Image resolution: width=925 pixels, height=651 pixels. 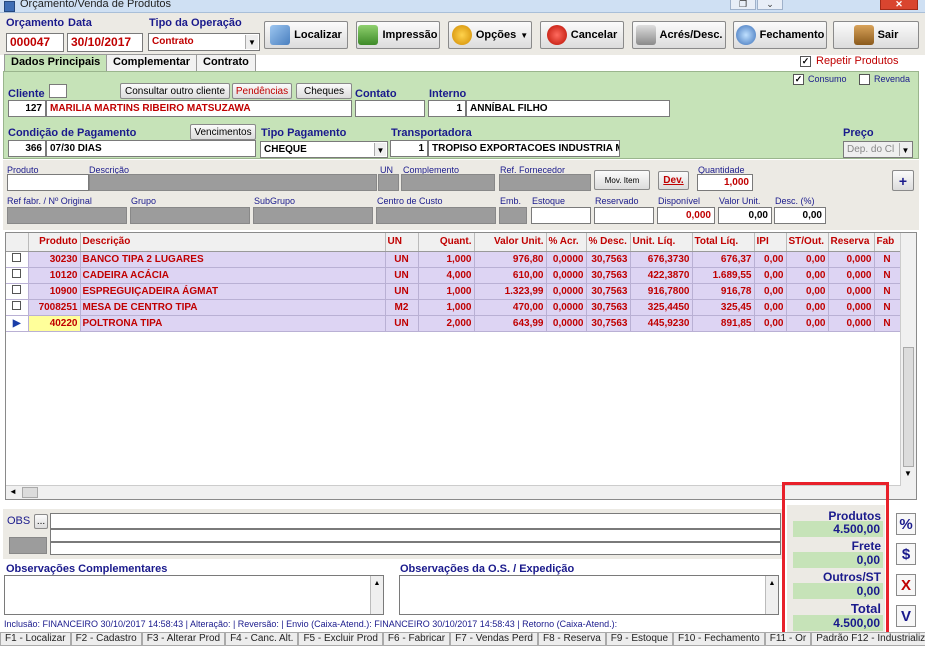 What do you see at coordinates (568, 108) in the screenshot?
I see `interno-name-field: ANNÍBAL FILHO` at bounding box center [568, 108].